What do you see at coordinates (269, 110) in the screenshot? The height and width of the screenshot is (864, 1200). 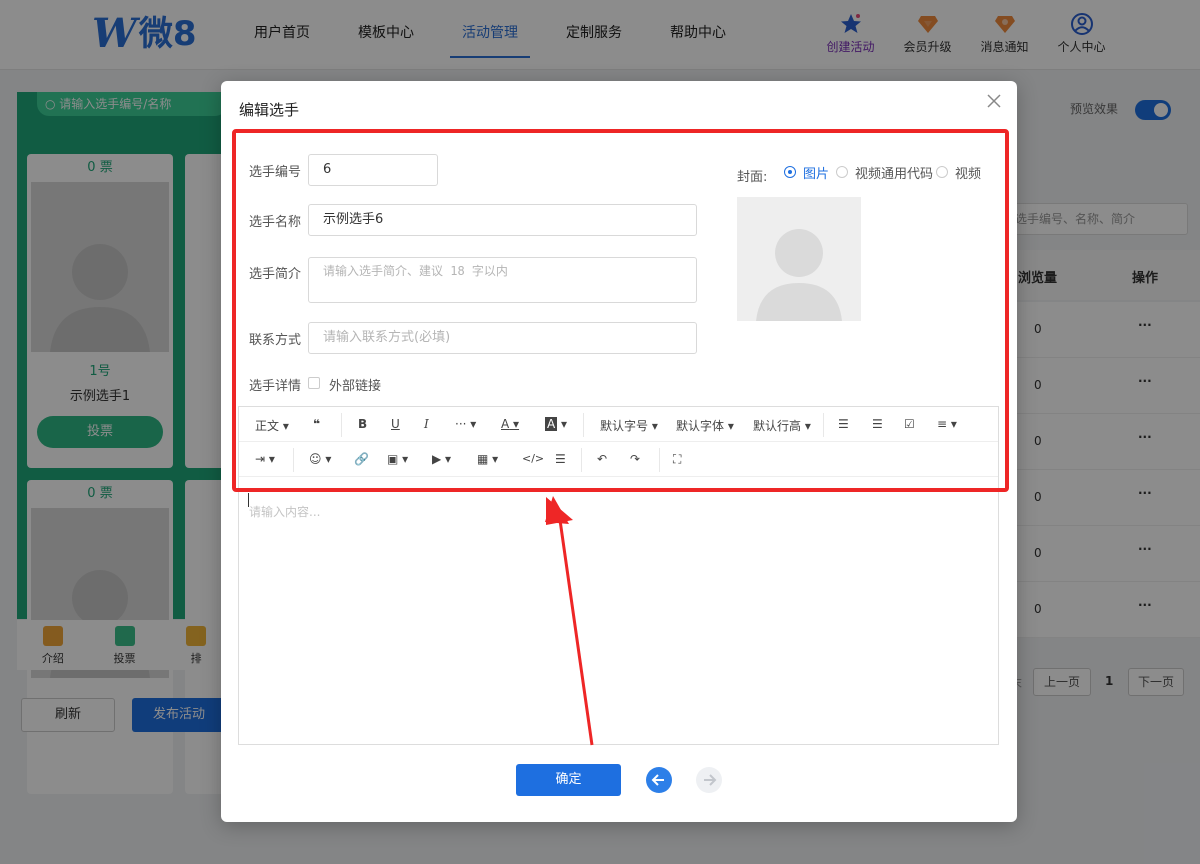 I see `dialog-title: 编辑选手` at bounding box center [269, 110].